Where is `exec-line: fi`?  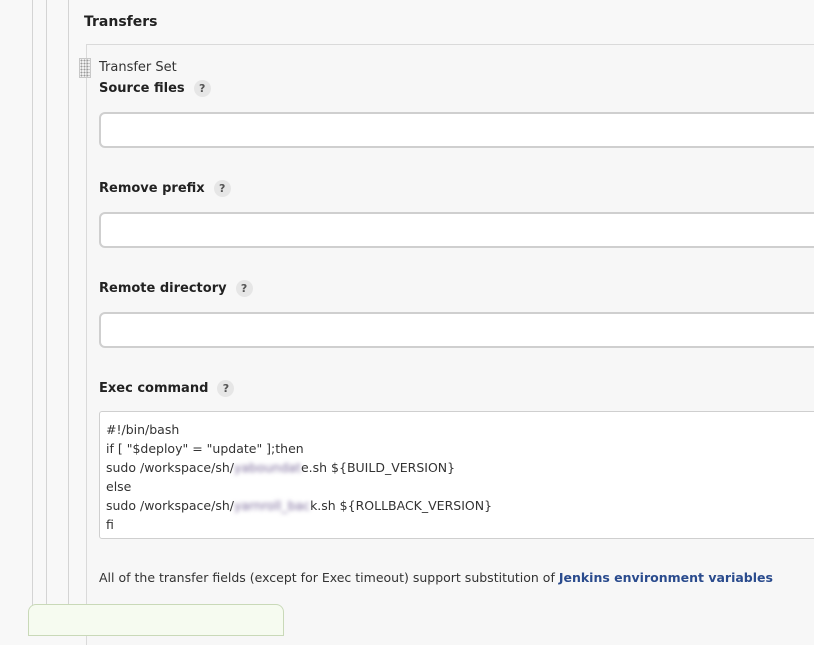 exec-line: fi is located at coordinates (110, 524).